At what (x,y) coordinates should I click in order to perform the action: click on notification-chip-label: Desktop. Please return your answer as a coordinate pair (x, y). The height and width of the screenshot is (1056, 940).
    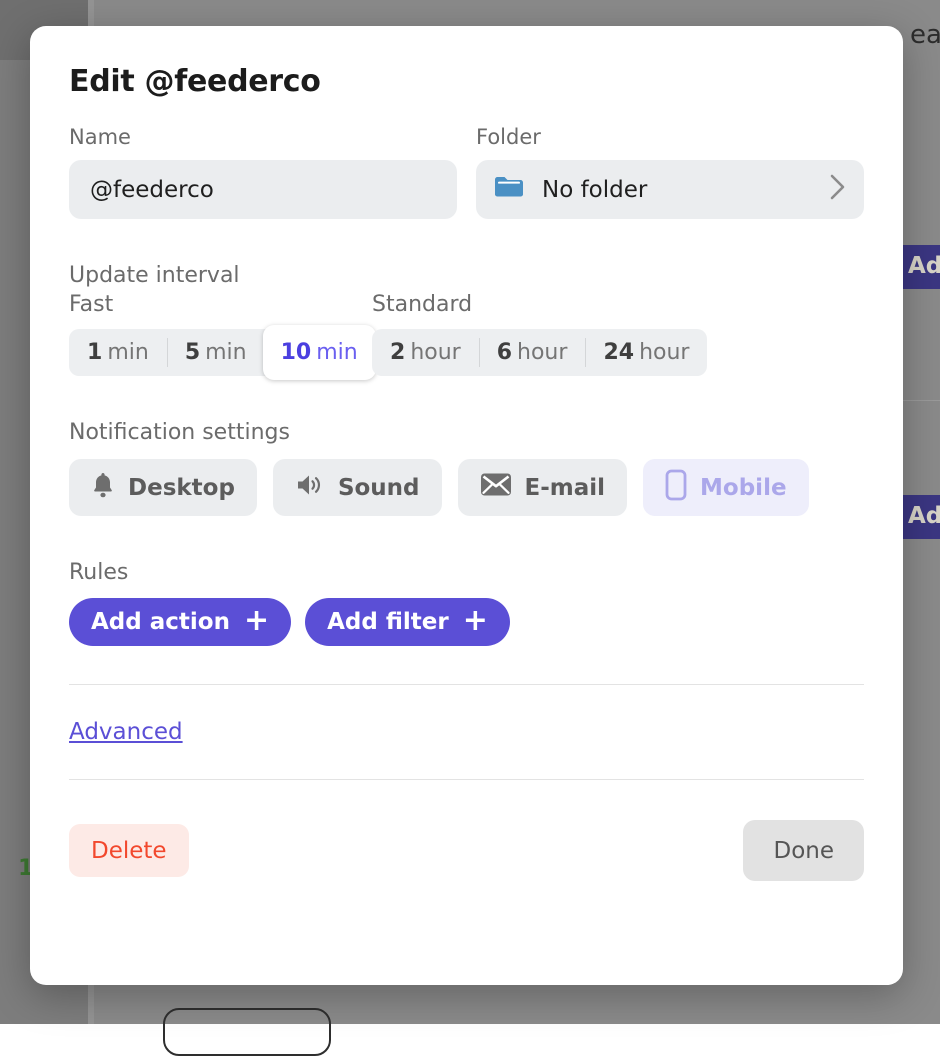
    Looking at the image, I should click on (181, 488).